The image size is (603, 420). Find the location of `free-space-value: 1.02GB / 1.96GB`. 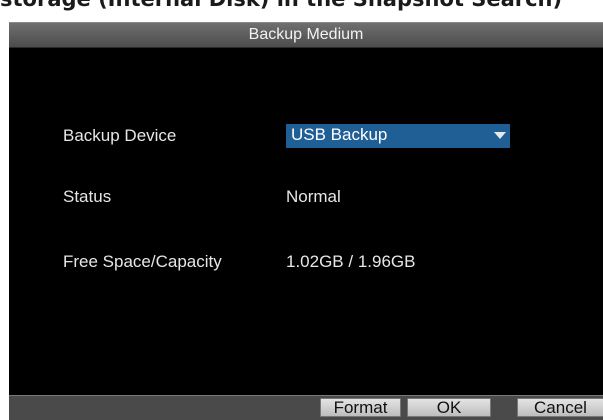

free-space-value: 1.02GB / 1.96GB is located at coordinates (351, 261).